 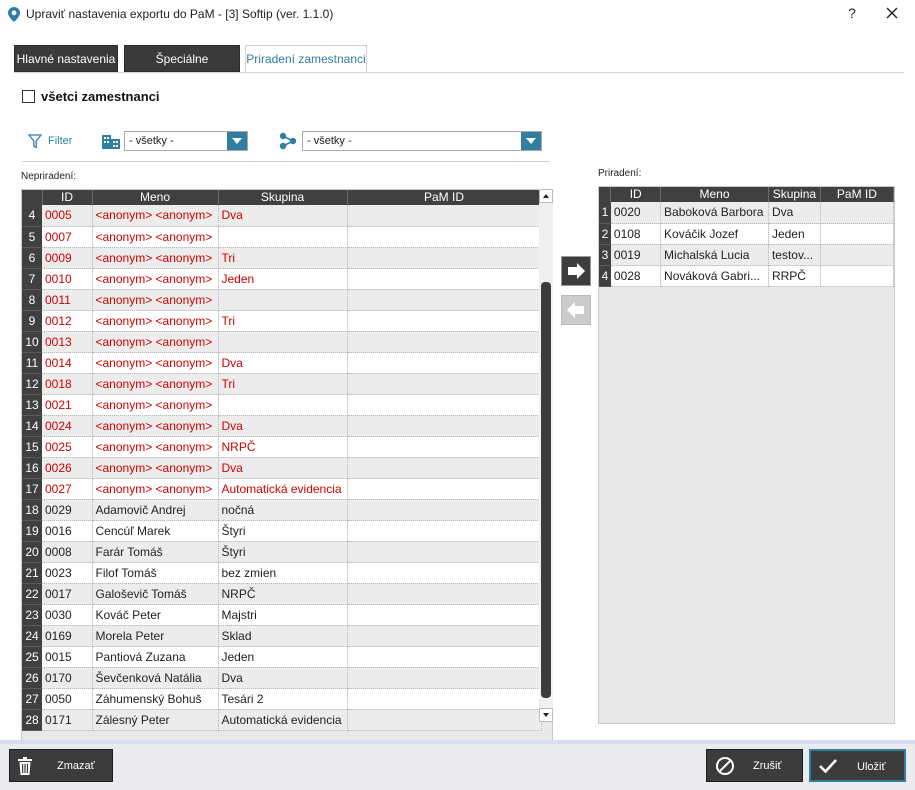 What do you see at coordinates (67, 678) in the screenshot?
I see `cell-id: 0170` at bounding box center [67, 678].